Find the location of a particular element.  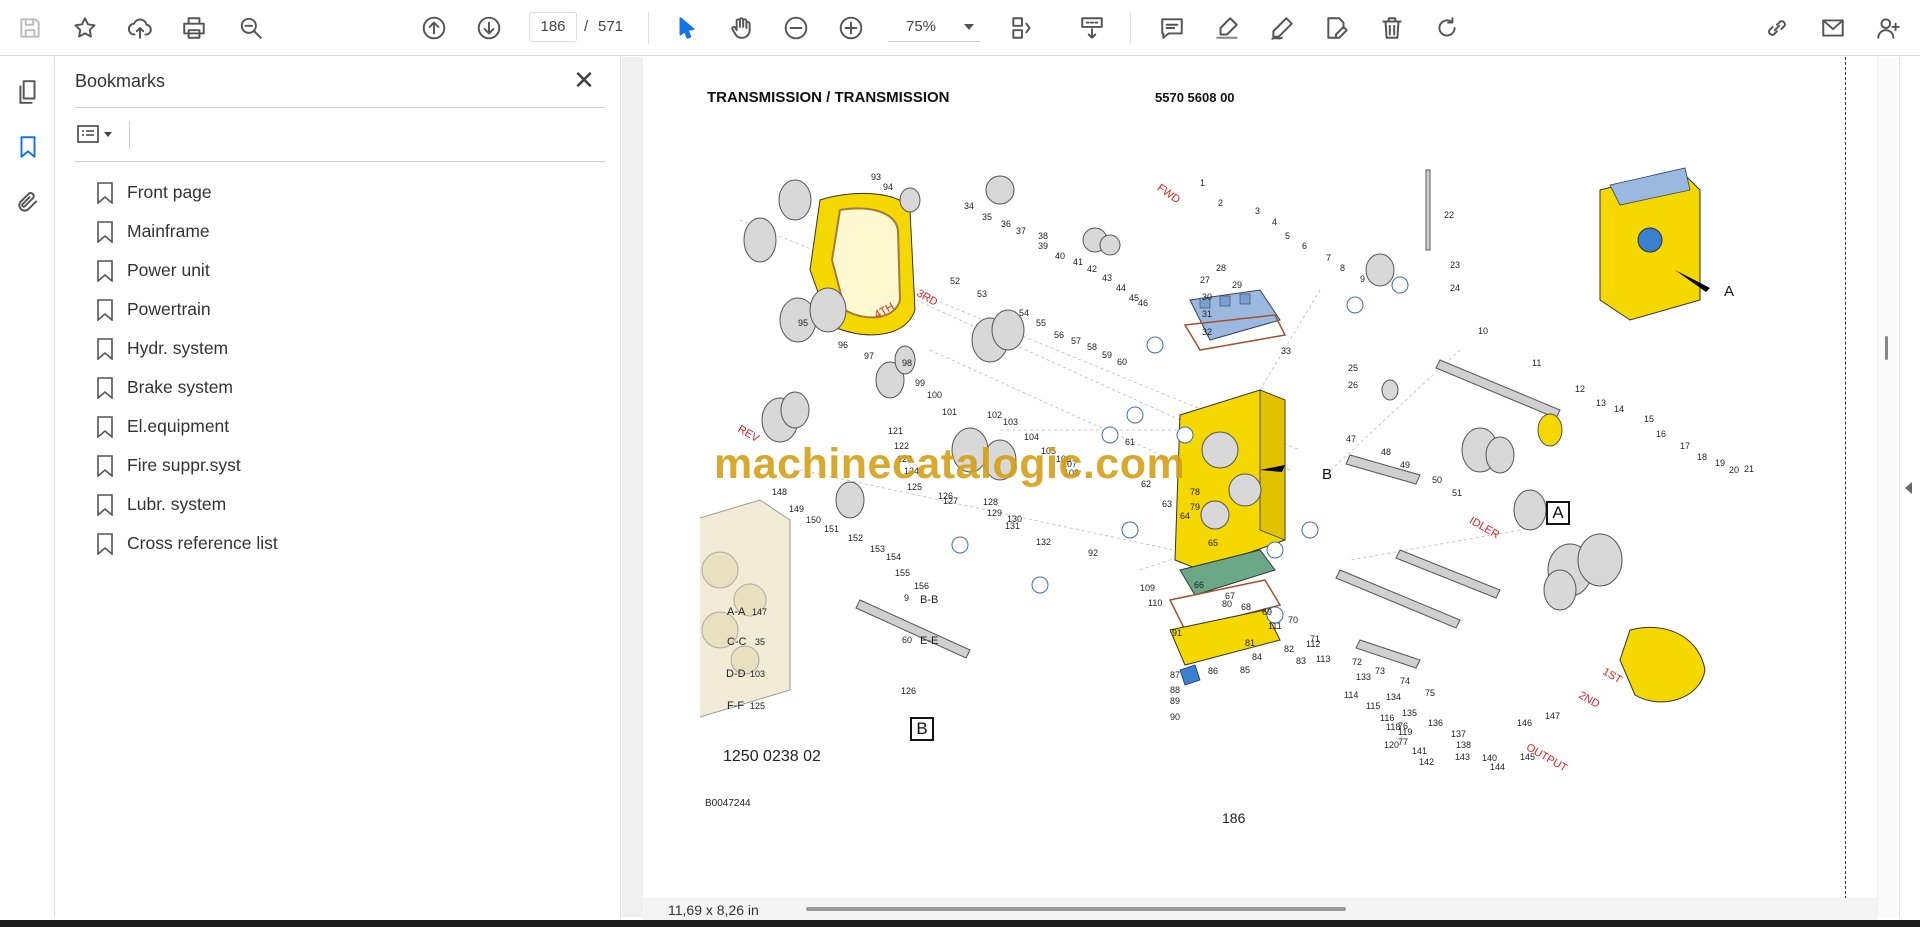

delete-icon is located at coordinates (1392, 28).